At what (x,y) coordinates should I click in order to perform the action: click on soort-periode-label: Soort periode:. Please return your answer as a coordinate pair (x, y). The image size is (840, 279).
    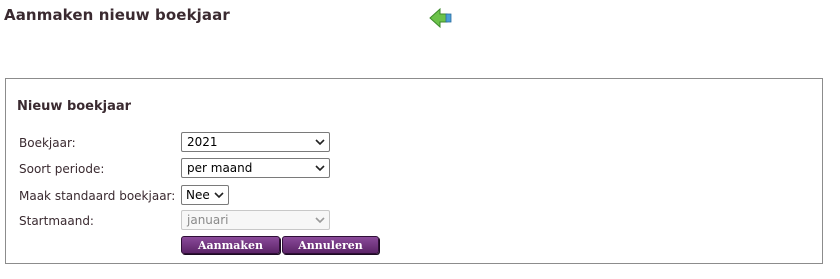
    Looking at the image, I should click on (62, 169).